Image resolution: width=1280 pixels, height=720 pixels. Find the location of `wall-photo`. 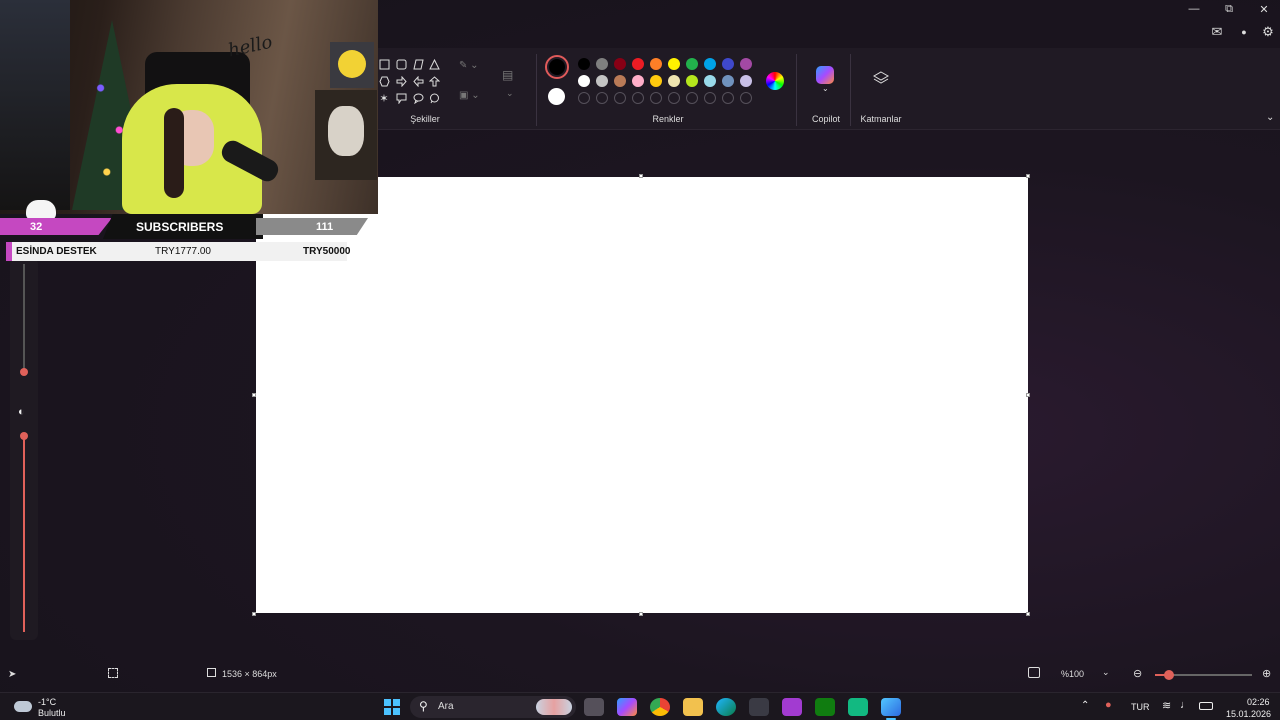

wall-photo is located at coordinates (35, 105).